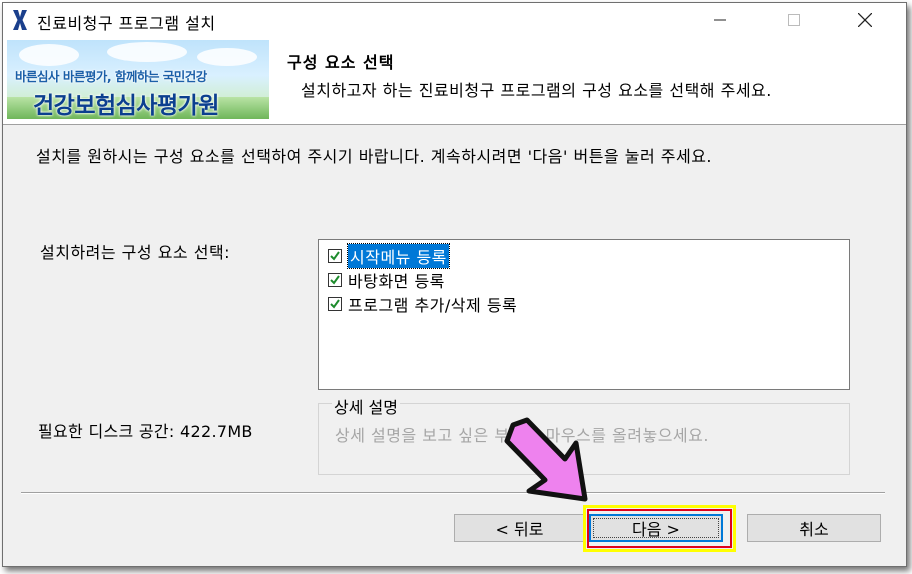 The image size is (912, 574). Describe the element at coordinates (20, 20) in the screenshot. I see `app-icon` at that location.